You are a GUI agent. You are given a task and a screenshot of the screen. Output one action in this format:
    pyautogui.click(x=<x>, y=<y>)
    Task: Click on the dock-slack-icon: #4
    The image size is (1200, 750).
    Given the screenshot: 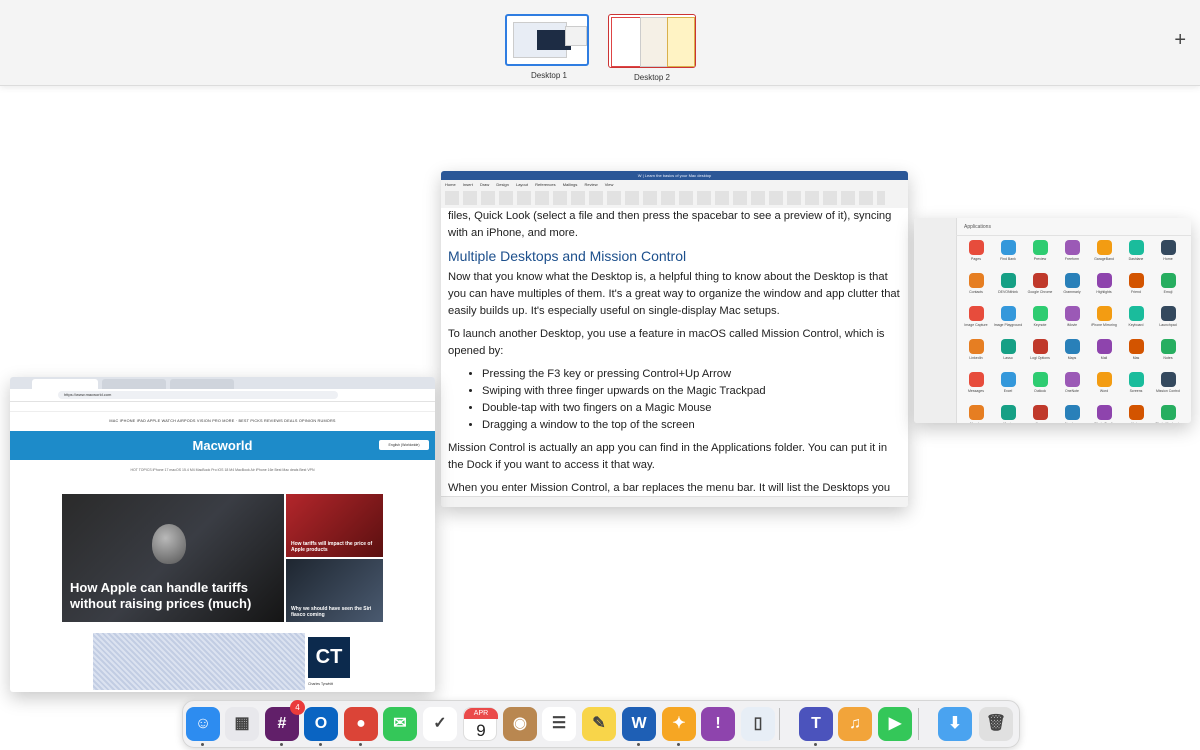 What is the action you would take?
    pyautogui.click(x=285, y=720)
    